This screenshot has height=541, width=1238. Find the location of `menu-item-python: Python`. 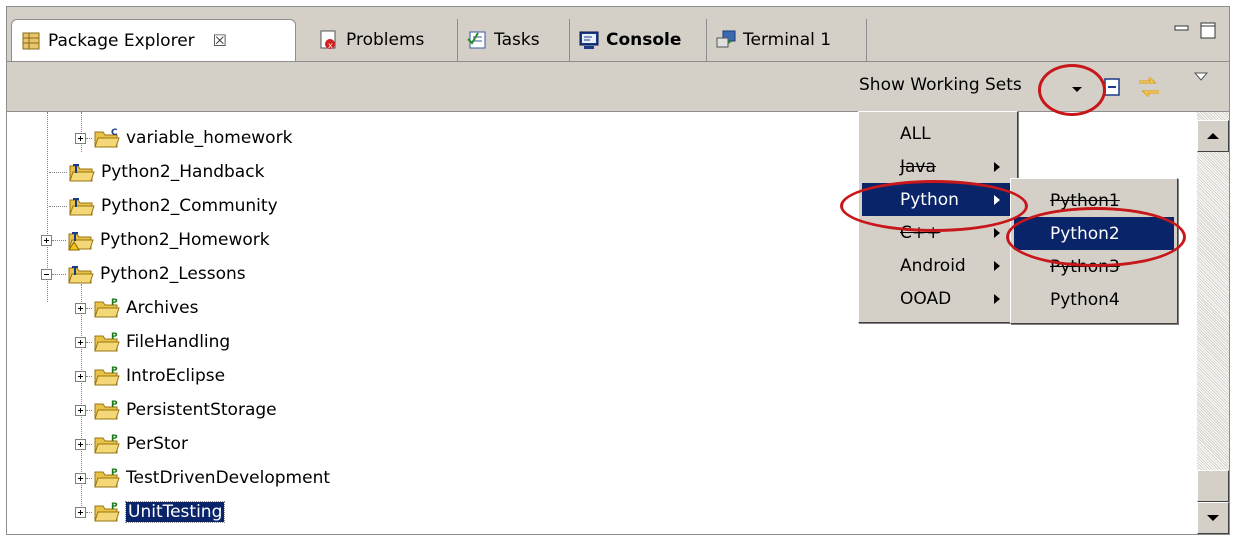

menu-item-python: Python is located at coordinates (938, 199).